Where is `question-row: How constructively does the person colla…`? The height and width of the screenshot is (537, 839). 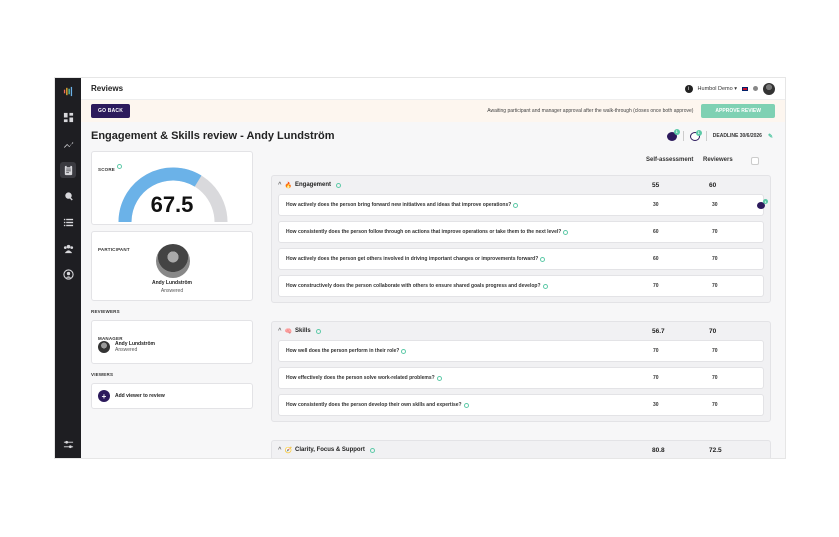 question-row: How constructively does the person colla… is located at coordinates (521, 286).